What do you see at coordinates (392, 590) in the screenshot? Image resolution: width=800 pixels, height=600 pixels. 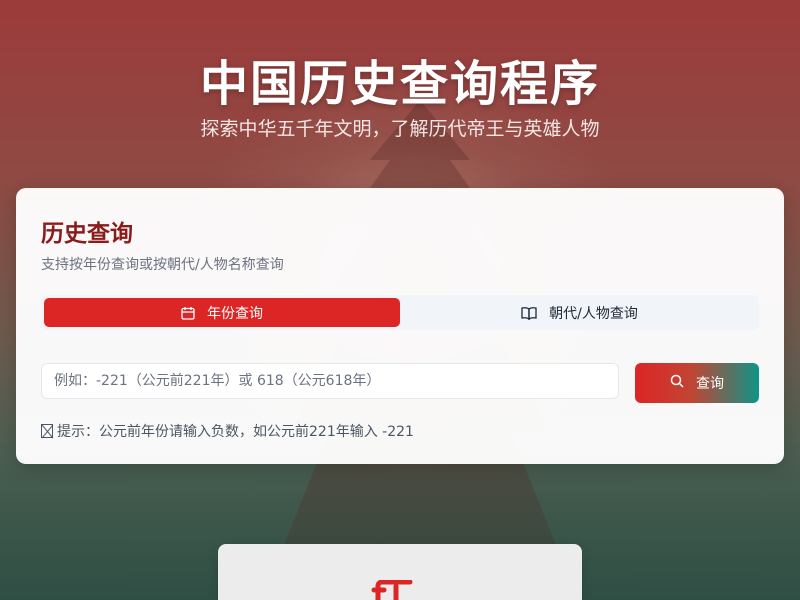 I see `scroll-icon` at bounding box center [392, 590].